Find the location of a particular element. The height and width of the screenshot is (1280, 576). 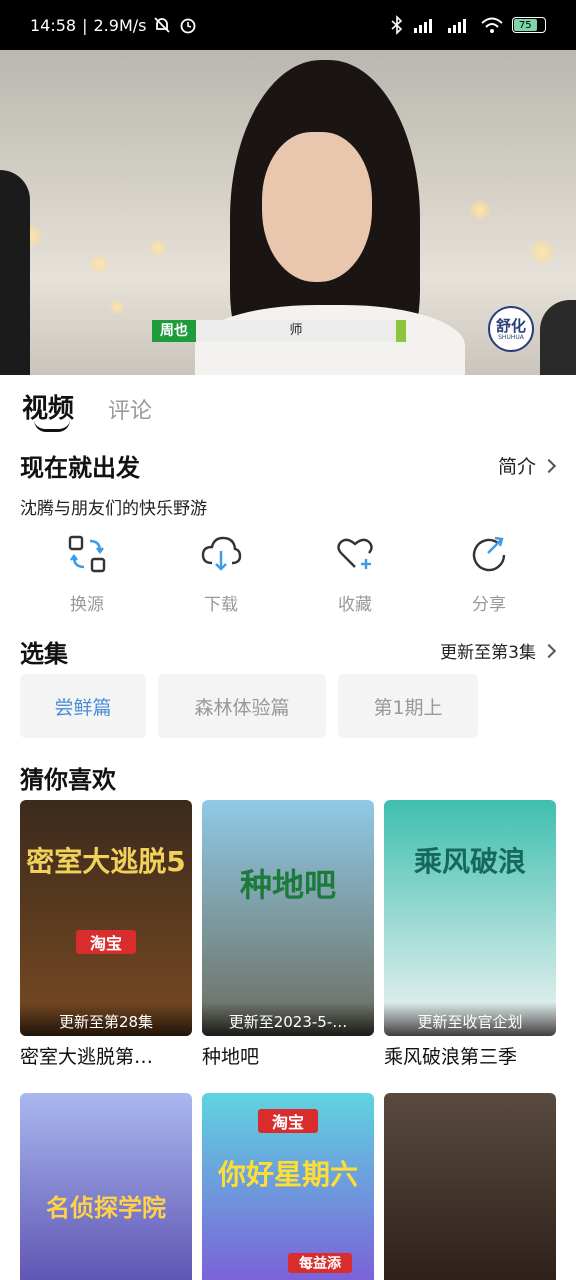

episode-list: 尝鲜篇 森林体验篇 第1期上 is located at coordinates (249, 706).